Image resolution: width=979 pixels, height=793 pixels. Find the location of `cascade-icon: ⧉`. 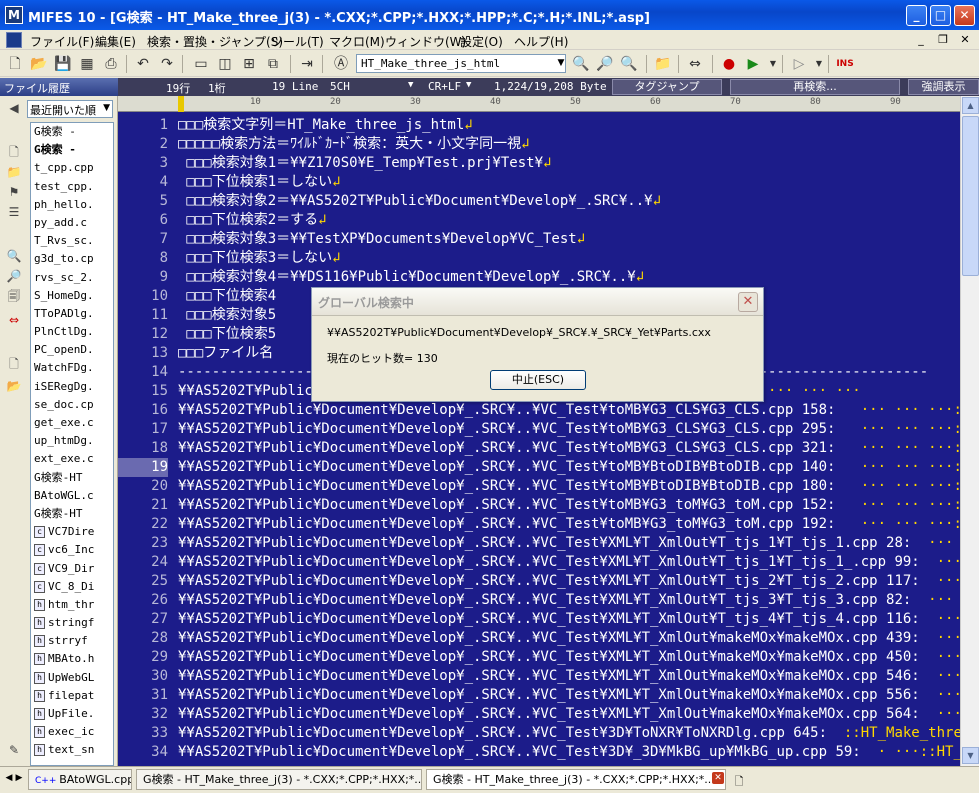

cascade-icon: ⧉ is located at coordinates (273, 64).